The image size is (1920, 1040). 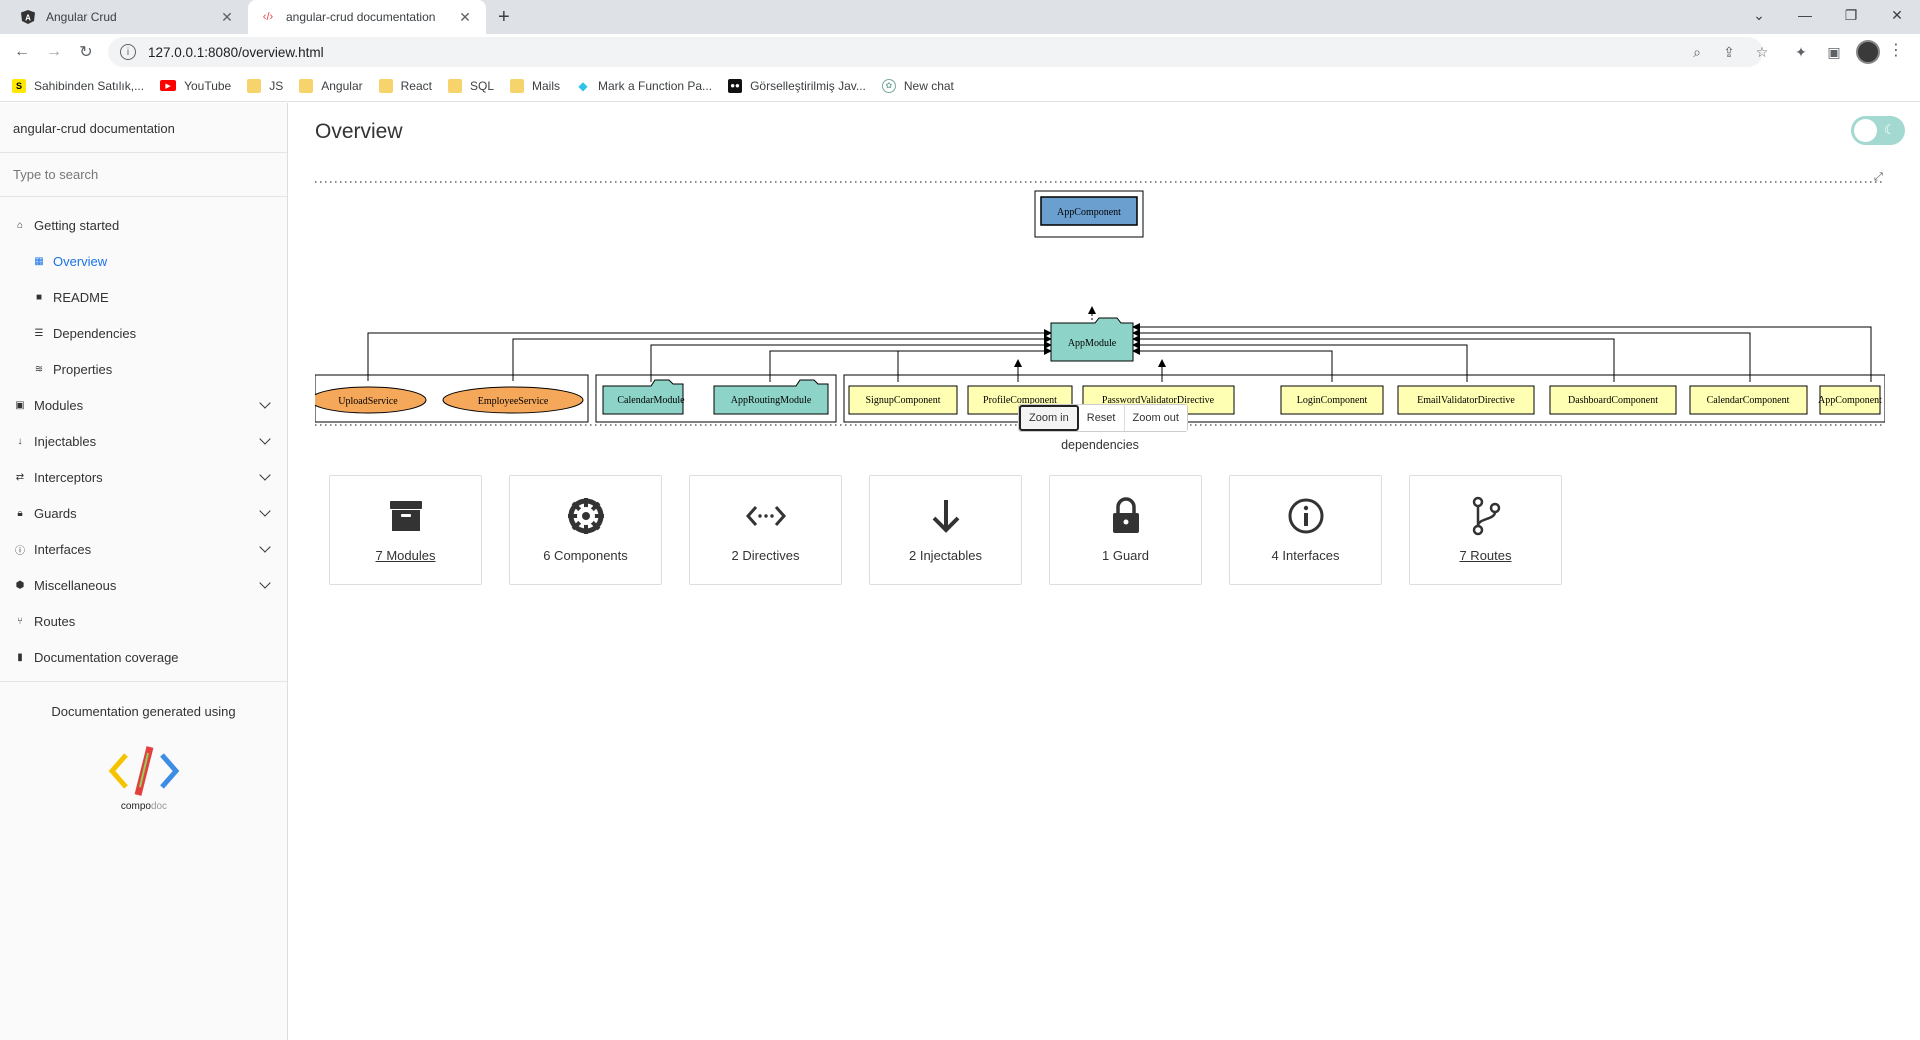 I want to click on graph-node-import: CalendarModule, so click(x=643, y=397).